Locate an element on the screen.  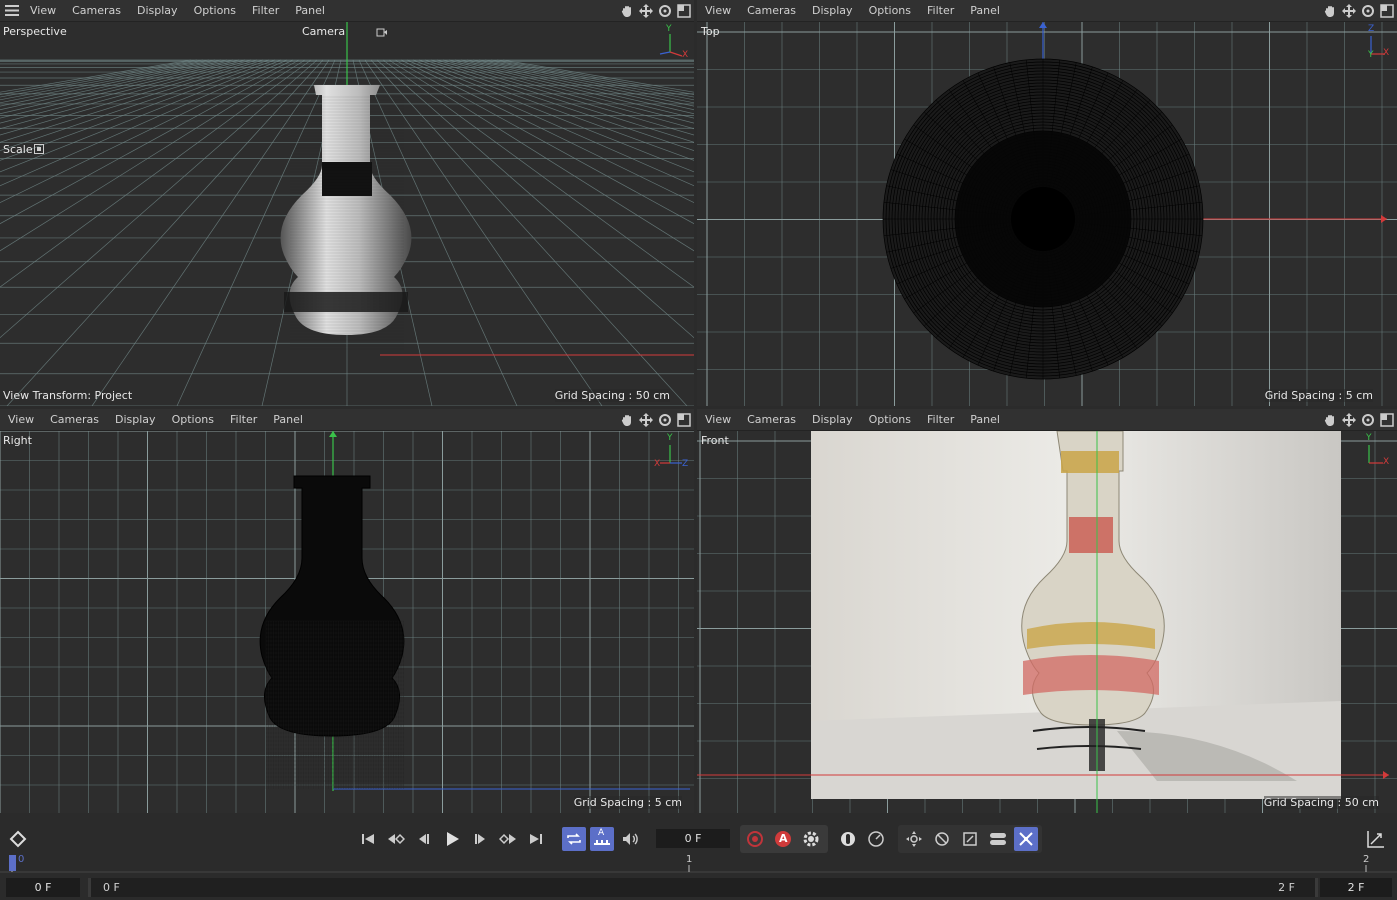
fcurve-icon is located at coordinates (1376, 839).